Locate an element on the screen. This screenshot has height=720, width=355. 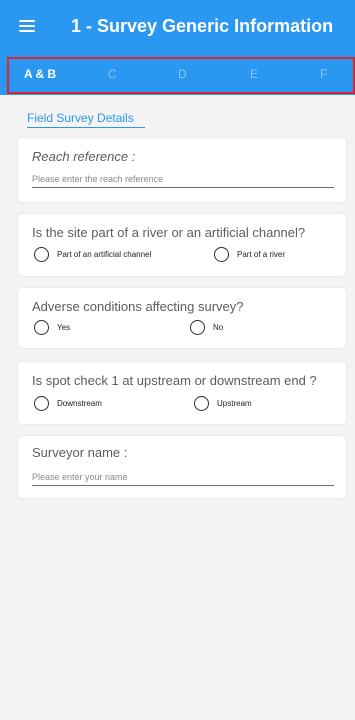
radio-label: No is located at coordinates (218, 327).